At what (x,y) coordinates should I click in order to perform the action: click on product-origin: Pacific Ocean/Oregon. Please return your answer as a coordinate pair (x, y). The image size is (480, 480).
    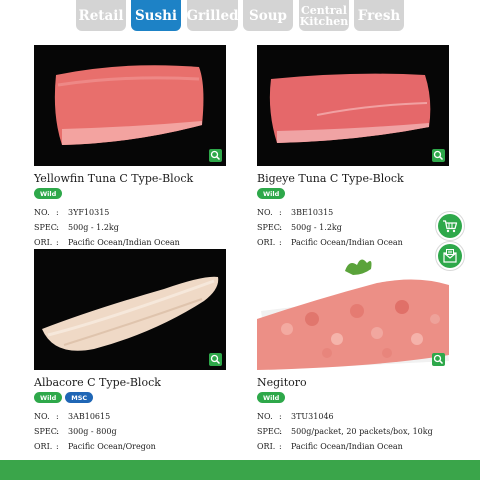
    Looking at the image, I should click on (112, 446).